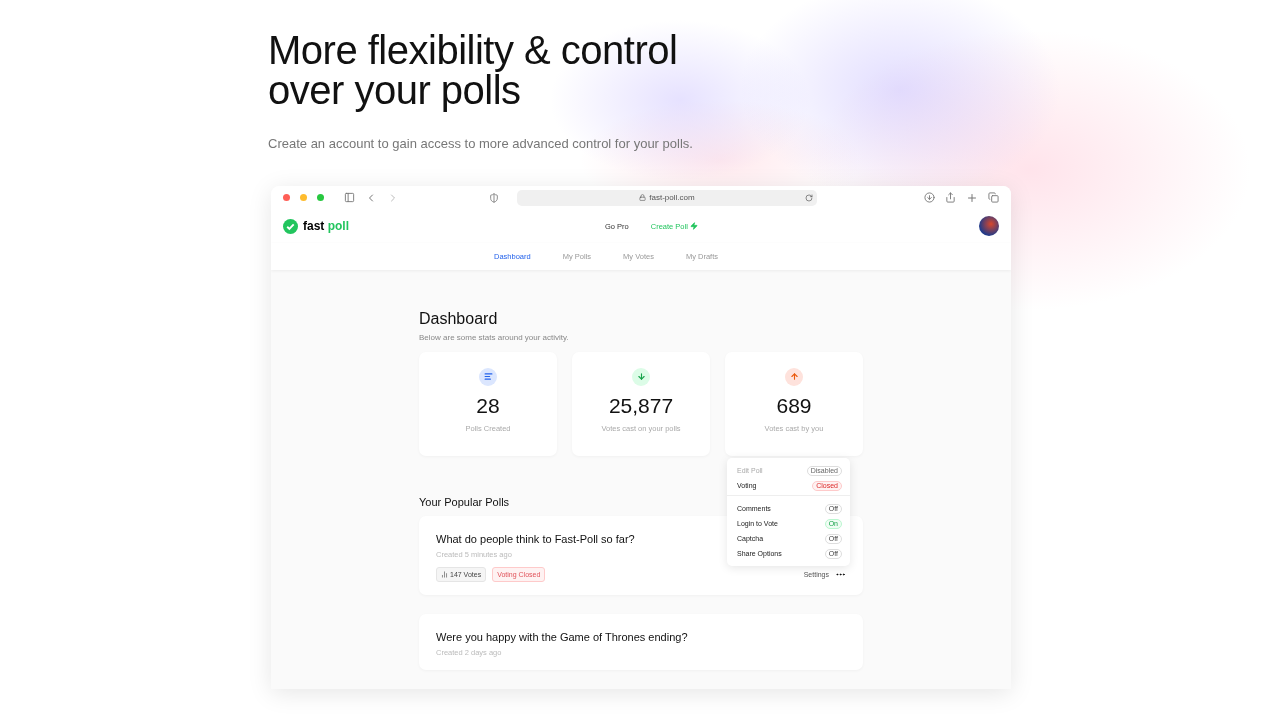 The image size is (1280, 720). What do you see at coordinates (488, 377) in the screenshot?
I see `list-icon` at bounding box center [488, 377].